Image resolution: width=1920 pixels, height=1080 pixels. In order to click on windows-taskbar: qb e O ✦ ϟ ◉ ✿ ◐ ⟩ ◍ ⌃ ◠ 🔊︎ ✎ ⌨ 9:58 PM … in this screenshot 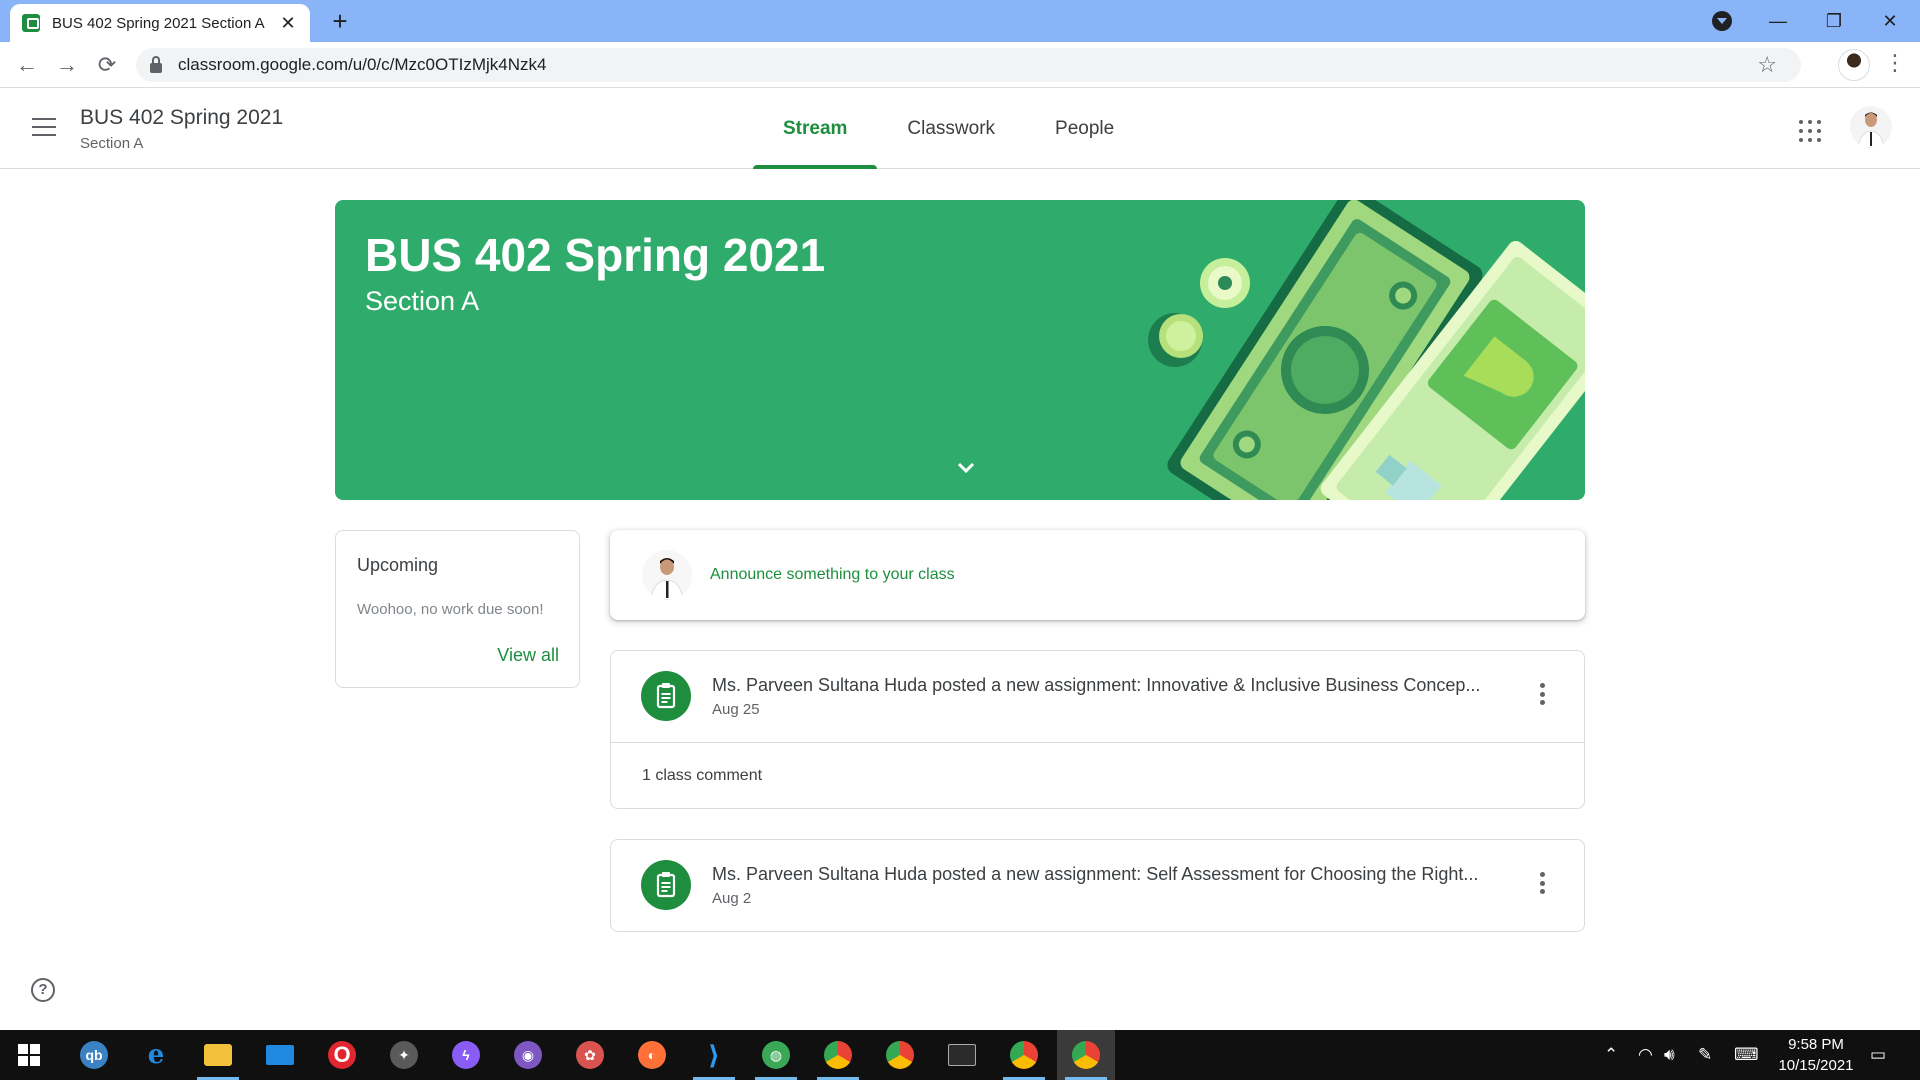, I will do `click(960, 1055)`.